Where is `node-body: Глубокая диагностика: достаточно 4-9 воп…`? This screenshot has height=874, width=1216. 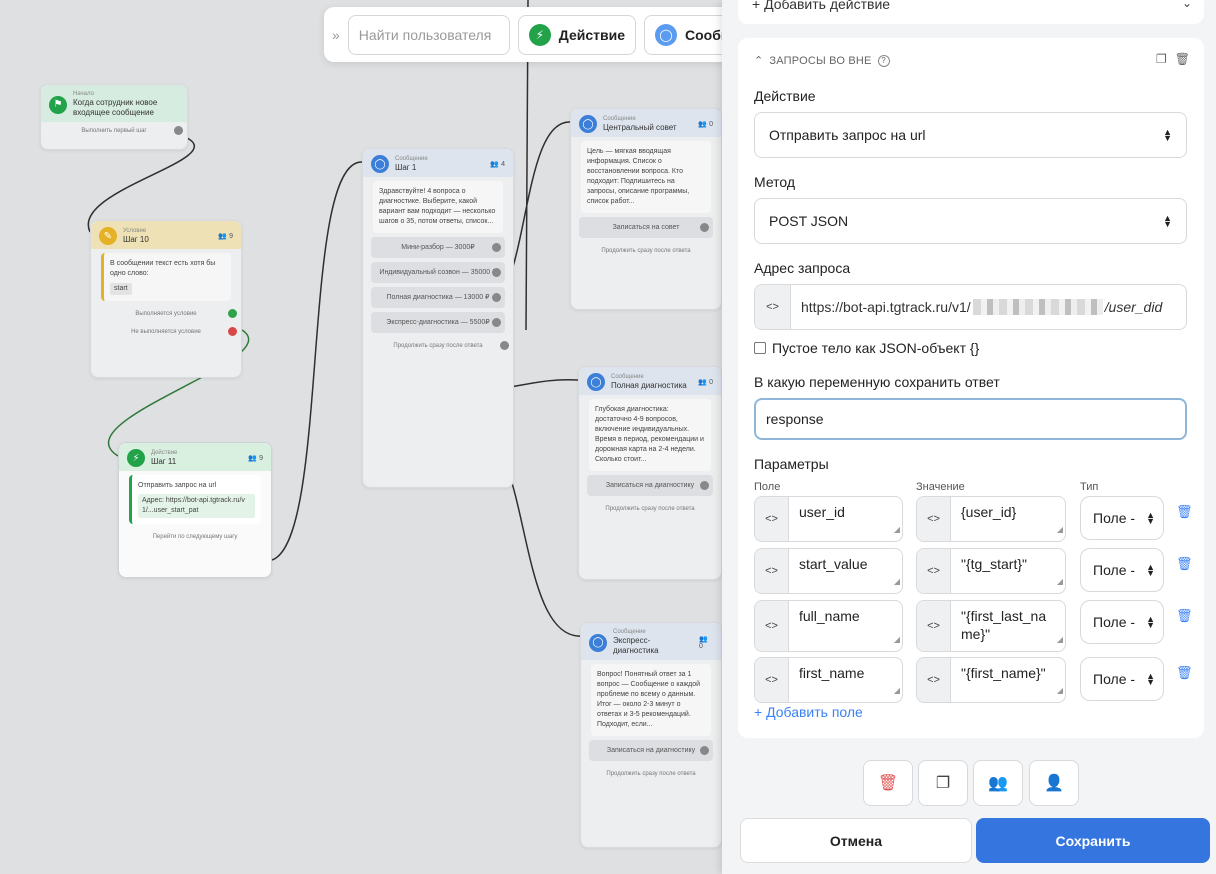
node-body: Глубокая диагностика: достаточно 4-9 воп… is located at coordinates (650, 435).